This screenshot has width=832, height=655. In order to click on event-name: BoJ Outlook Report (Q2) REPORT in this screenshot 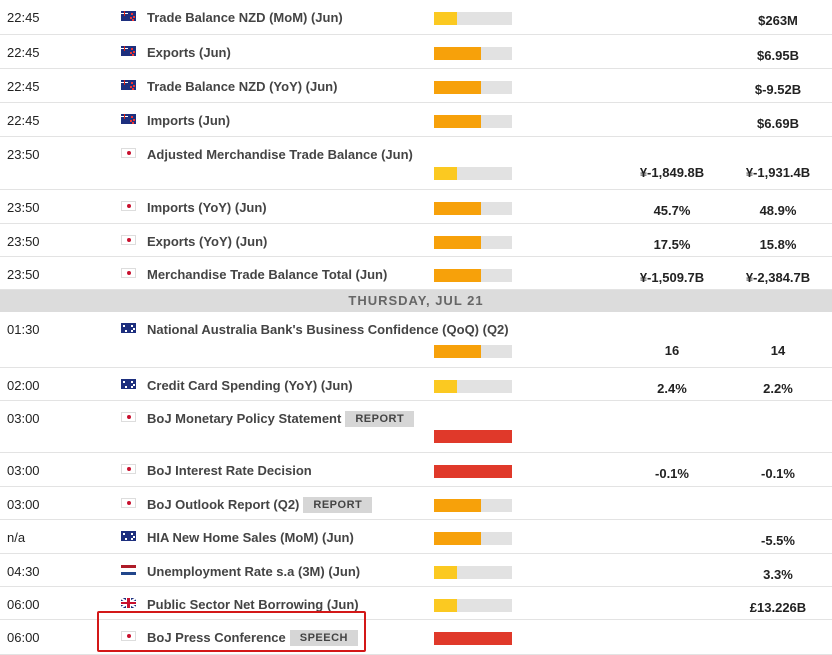, I will do `click(260, 505)`.